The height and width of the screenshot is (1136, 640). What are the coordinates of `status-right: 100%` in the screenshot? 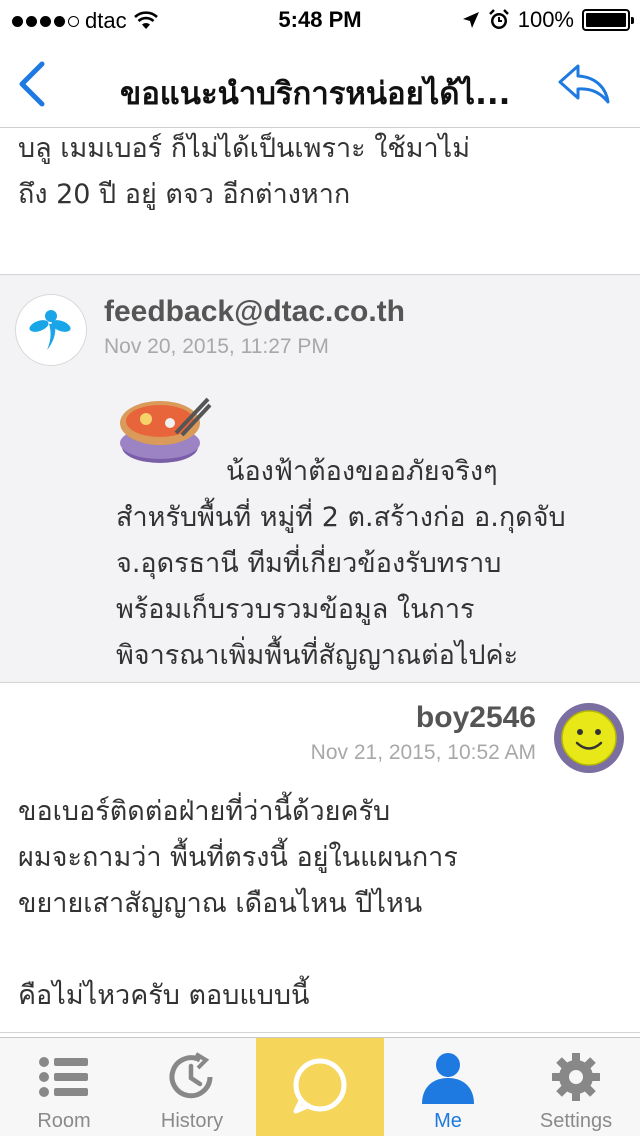 It's located at (548, 20).